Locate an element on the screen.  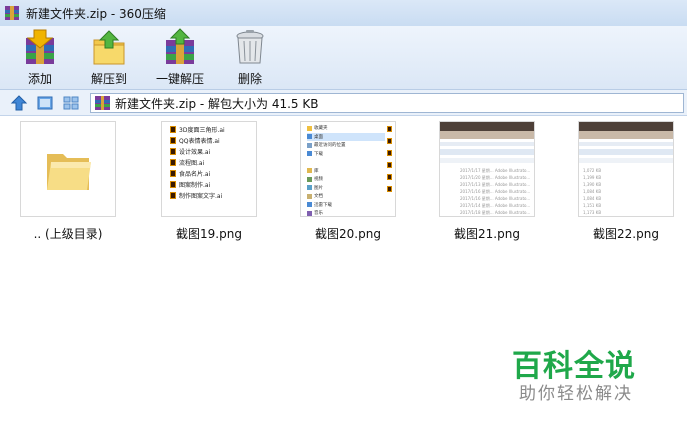
video-icon is located at coordinates (309, 179).